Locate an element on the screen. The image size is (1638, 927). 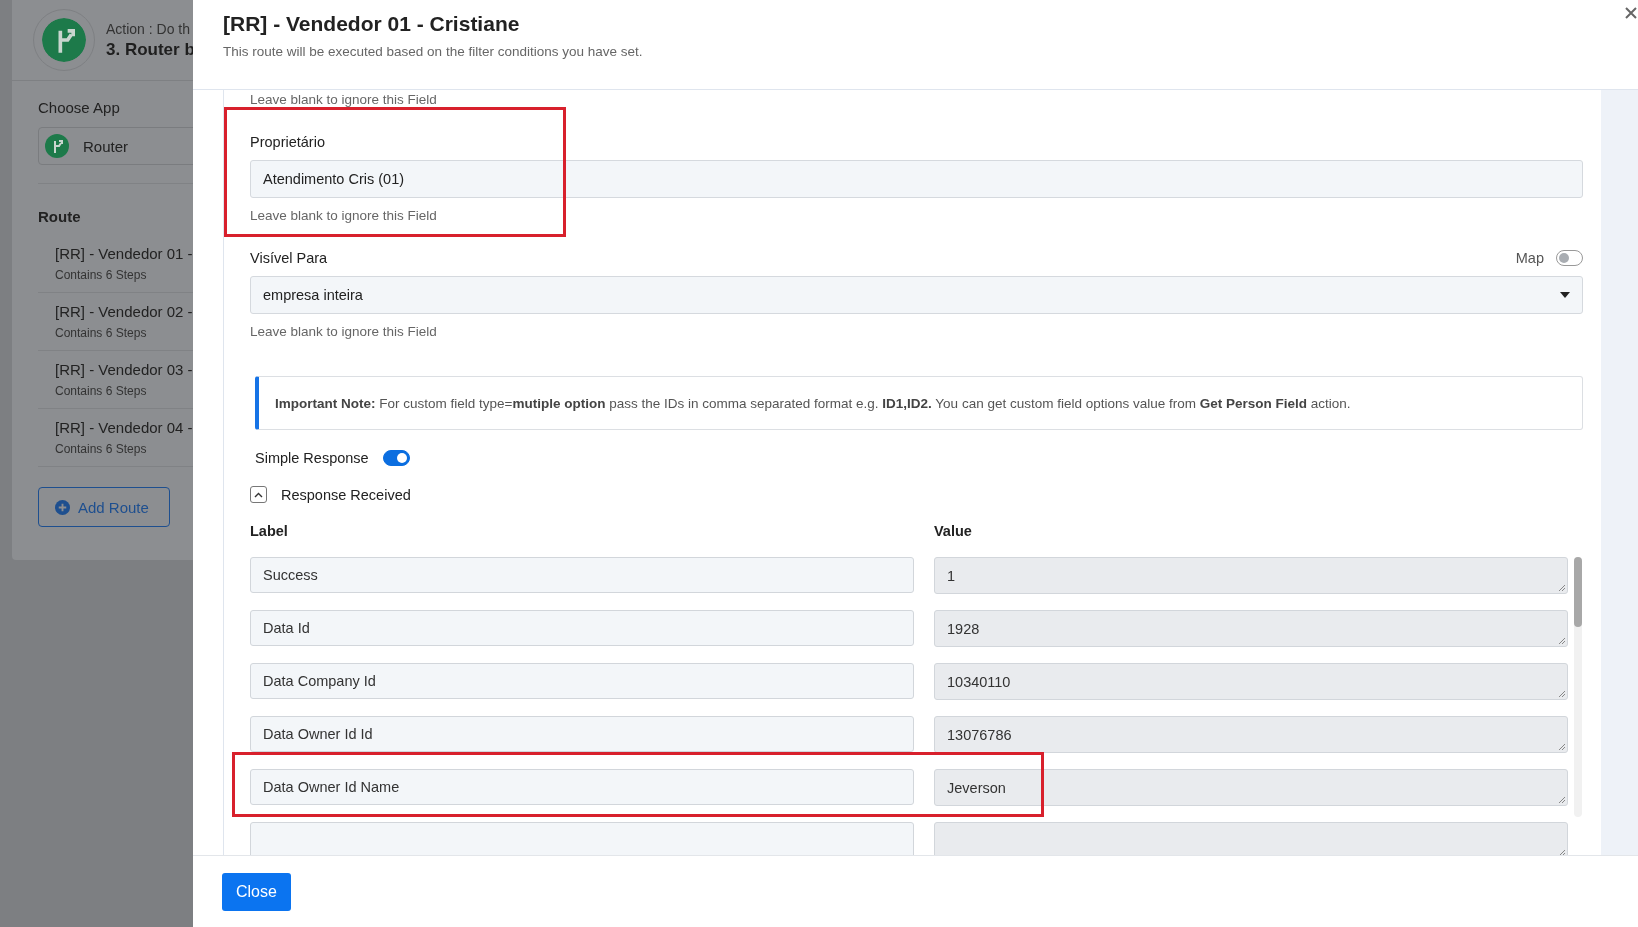
route-title: [RR] - Vendedor 01 - is located at coordinates (124, 253).